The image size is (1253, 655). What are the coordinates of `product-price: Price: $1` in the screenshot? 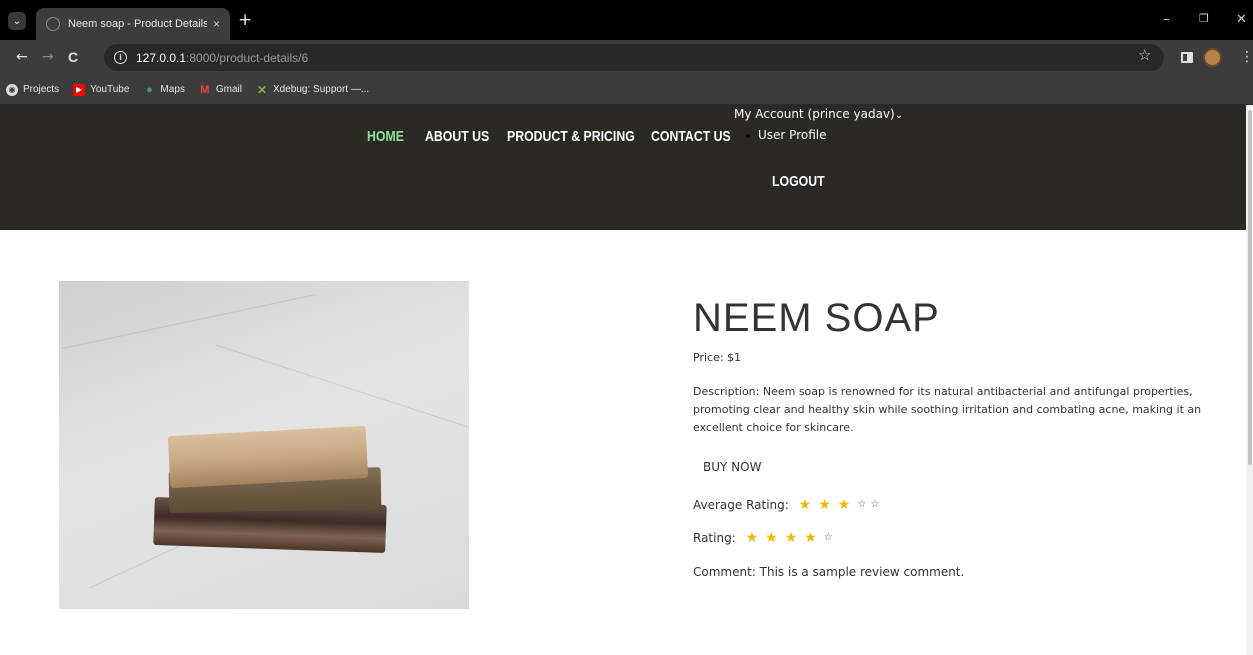 It's located at (717, 357).